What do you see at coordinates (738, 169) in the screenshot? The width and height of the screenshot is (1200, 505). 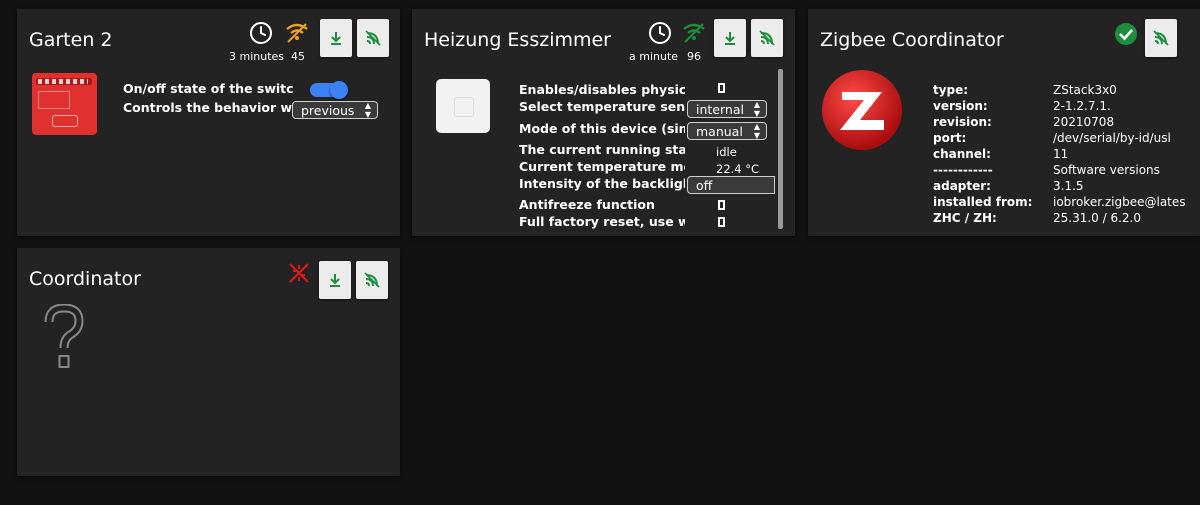 I see `temperature-value: 22.4 °C` at bounding box center [738, 169].